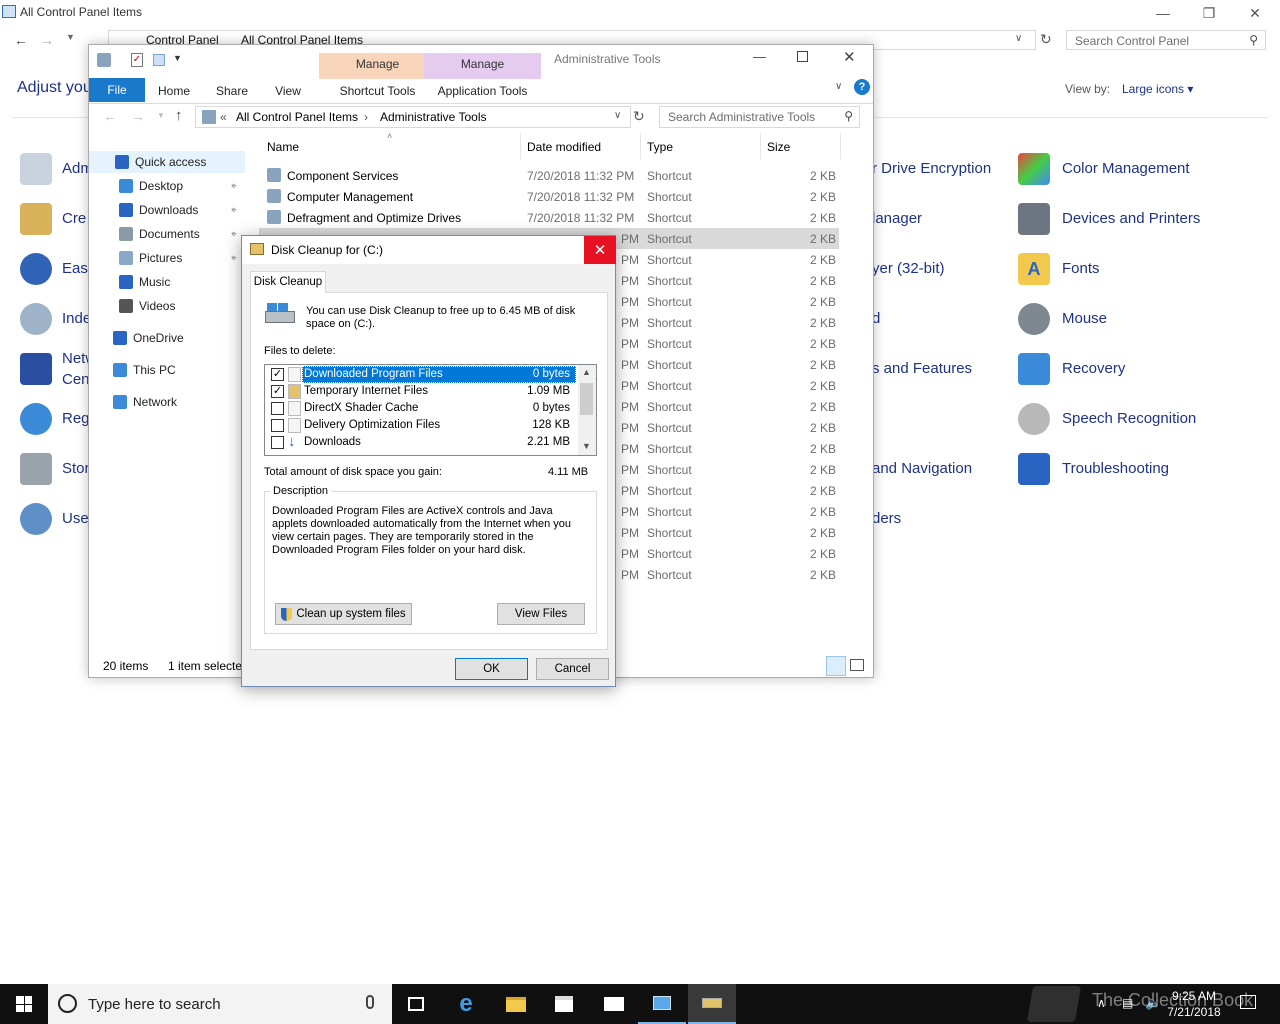 The image size is (1280, 1024). I want to click on cp-item-troubleshooting: Troubleshooting, so click(1115, 468).